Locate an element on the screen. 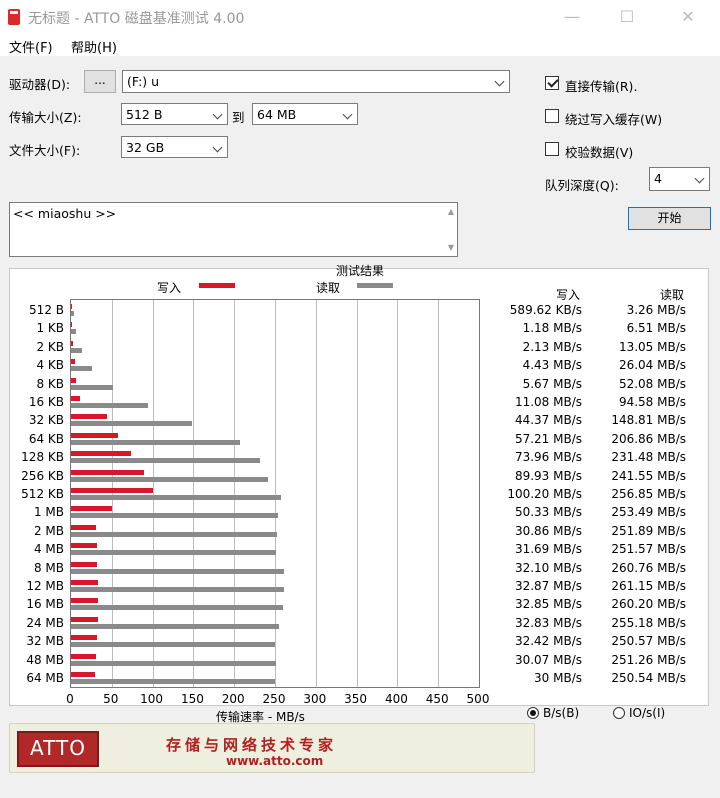  minimize-button: — is located at coordinates (572, 17).